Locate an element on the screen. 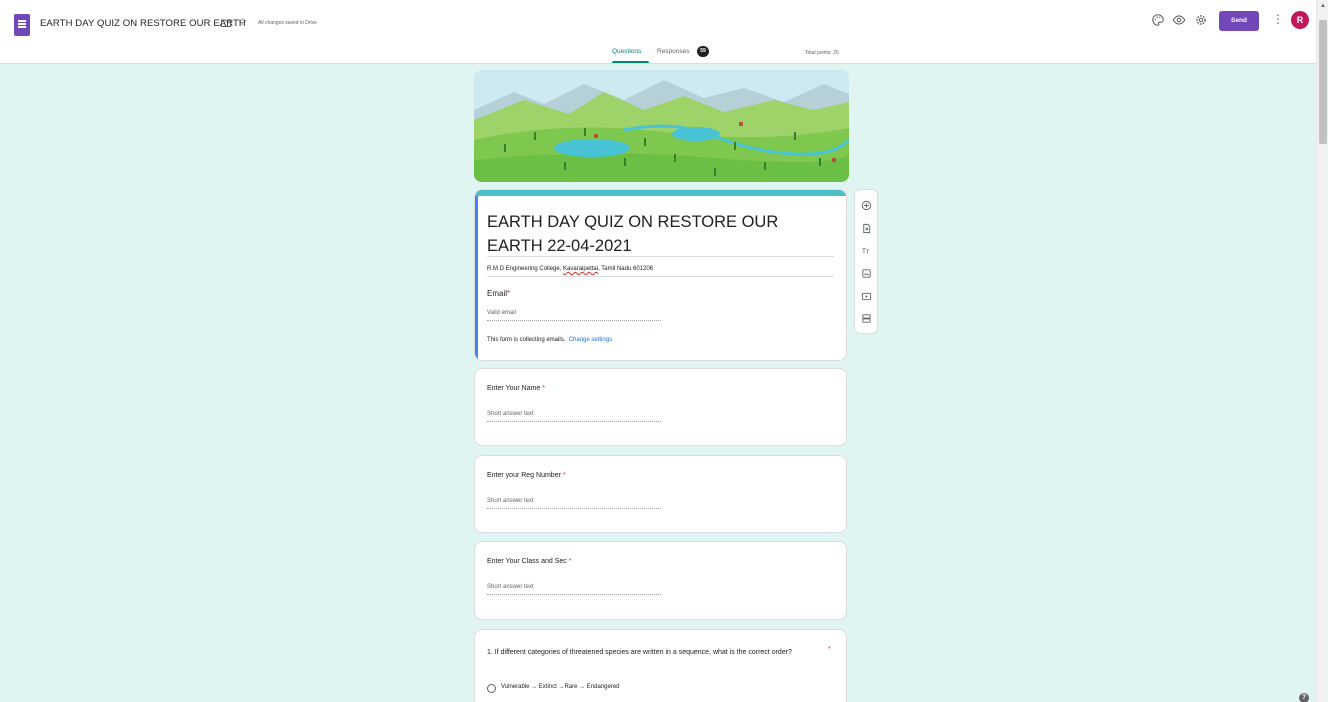  add-image-icon is located at coordinates (866, 273).